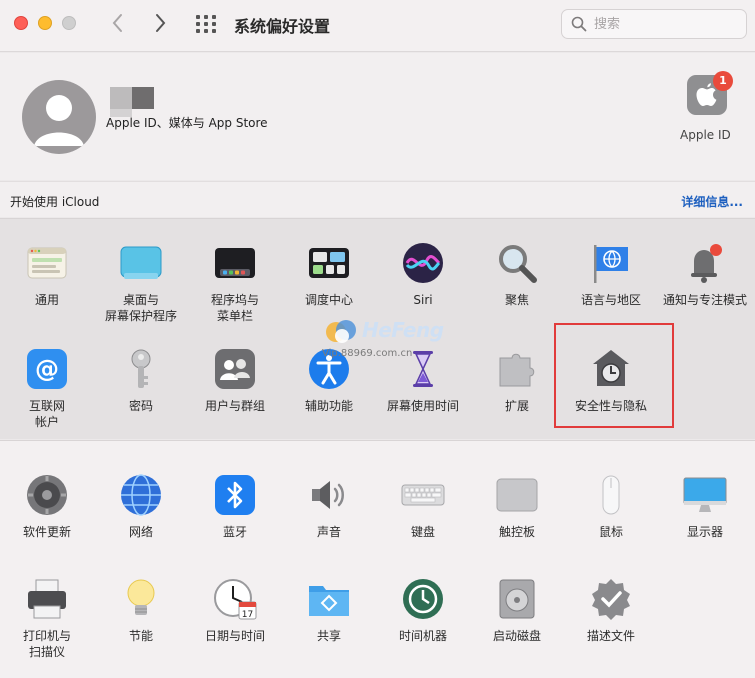  Describe the element at coordinates (516, 406) in the screenshot. I see `pref-label: 扩展` at that location.